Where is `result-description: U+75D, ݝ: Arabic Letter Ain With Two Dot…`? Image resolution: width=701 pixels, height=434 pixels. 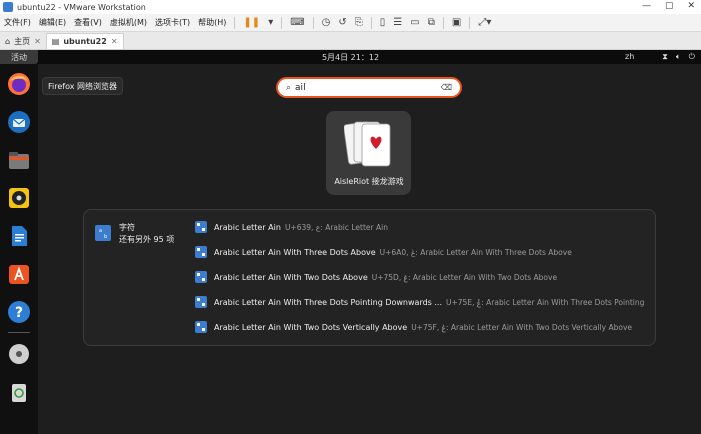 result-description: U+75D, ݝ: Arabic Letter Ain With Two Dot… is located at coordinates (464, 277).